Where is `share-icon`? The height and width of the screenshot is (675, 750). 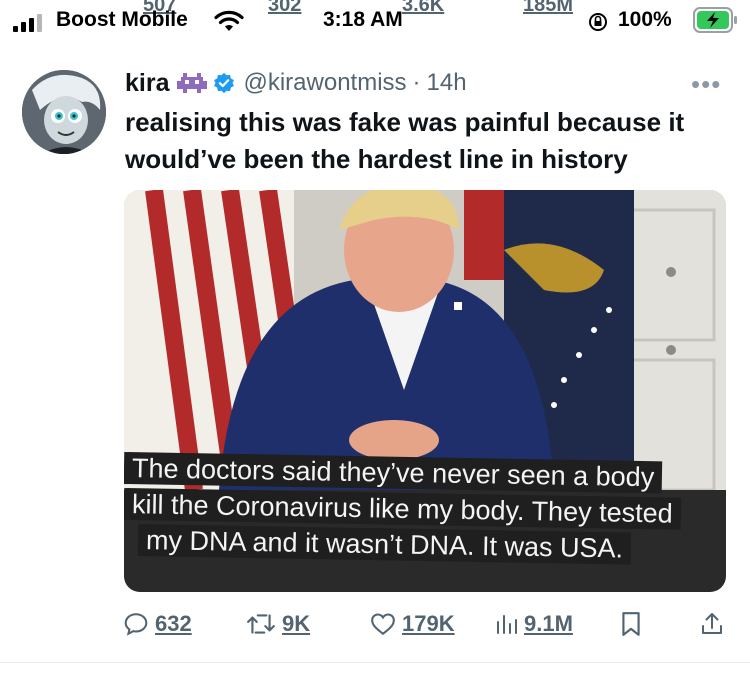
share-icon is located at coordinates (712, 623).